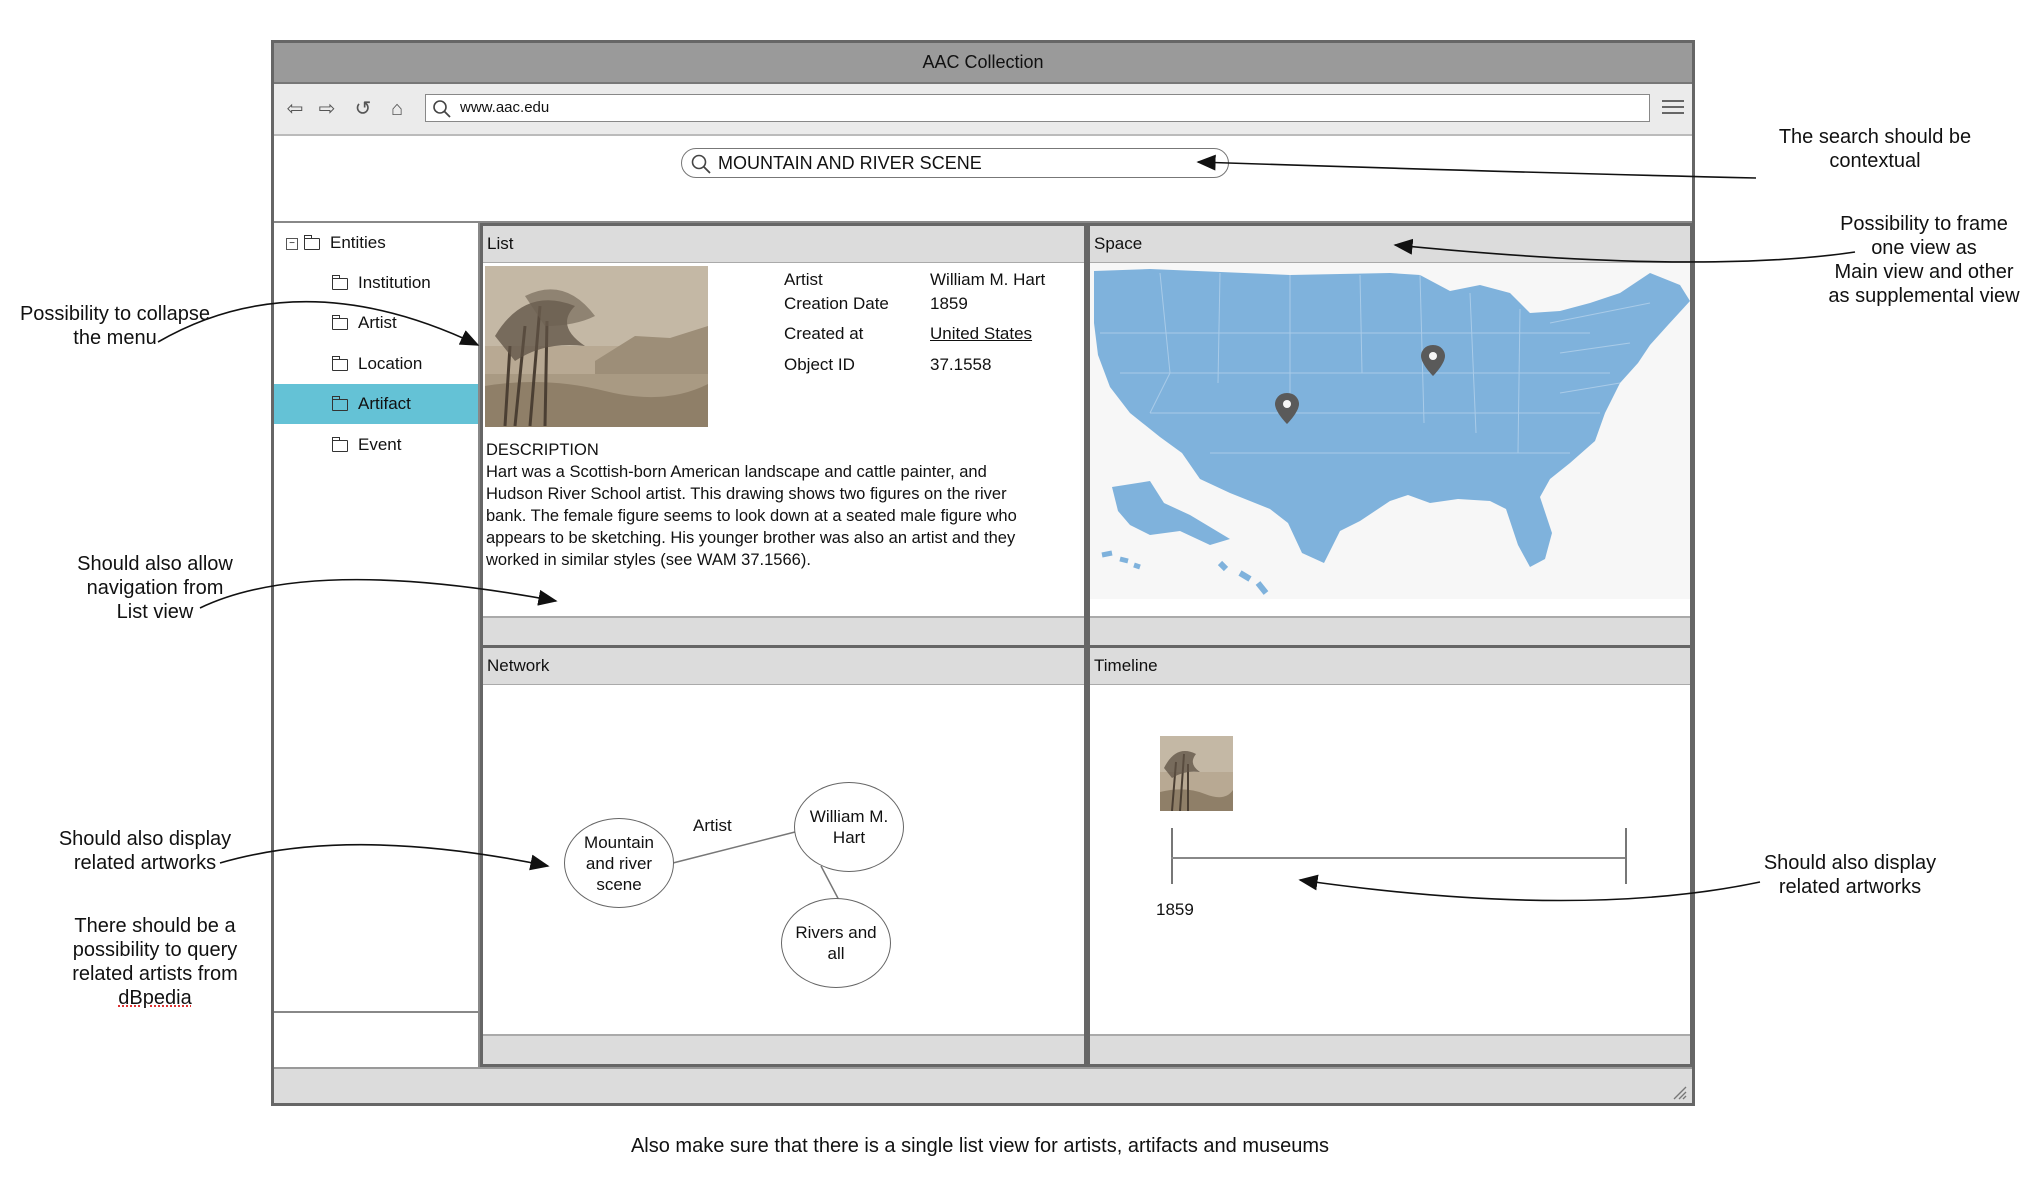 Image resolution: width=2028 pixels, height=1182 pixels. Describe the element at coordinates (115, 326) in the screenshot. I see `annotation-collapse: Possibility to collapse the menu` at that location.